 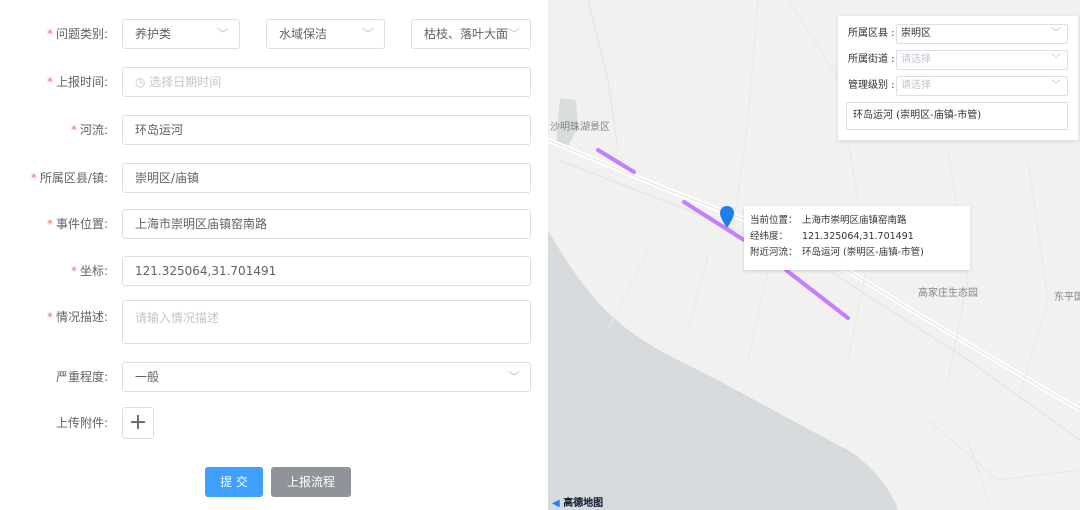 I want to click on river-input: 环岛运河, so click(x=326, y=130).